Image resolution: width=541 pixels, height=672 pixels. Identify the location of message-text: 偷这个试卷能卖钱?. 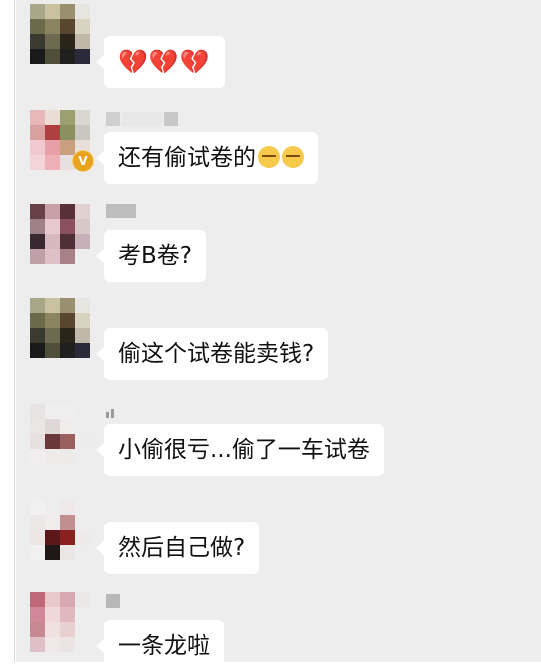
(216, 354).